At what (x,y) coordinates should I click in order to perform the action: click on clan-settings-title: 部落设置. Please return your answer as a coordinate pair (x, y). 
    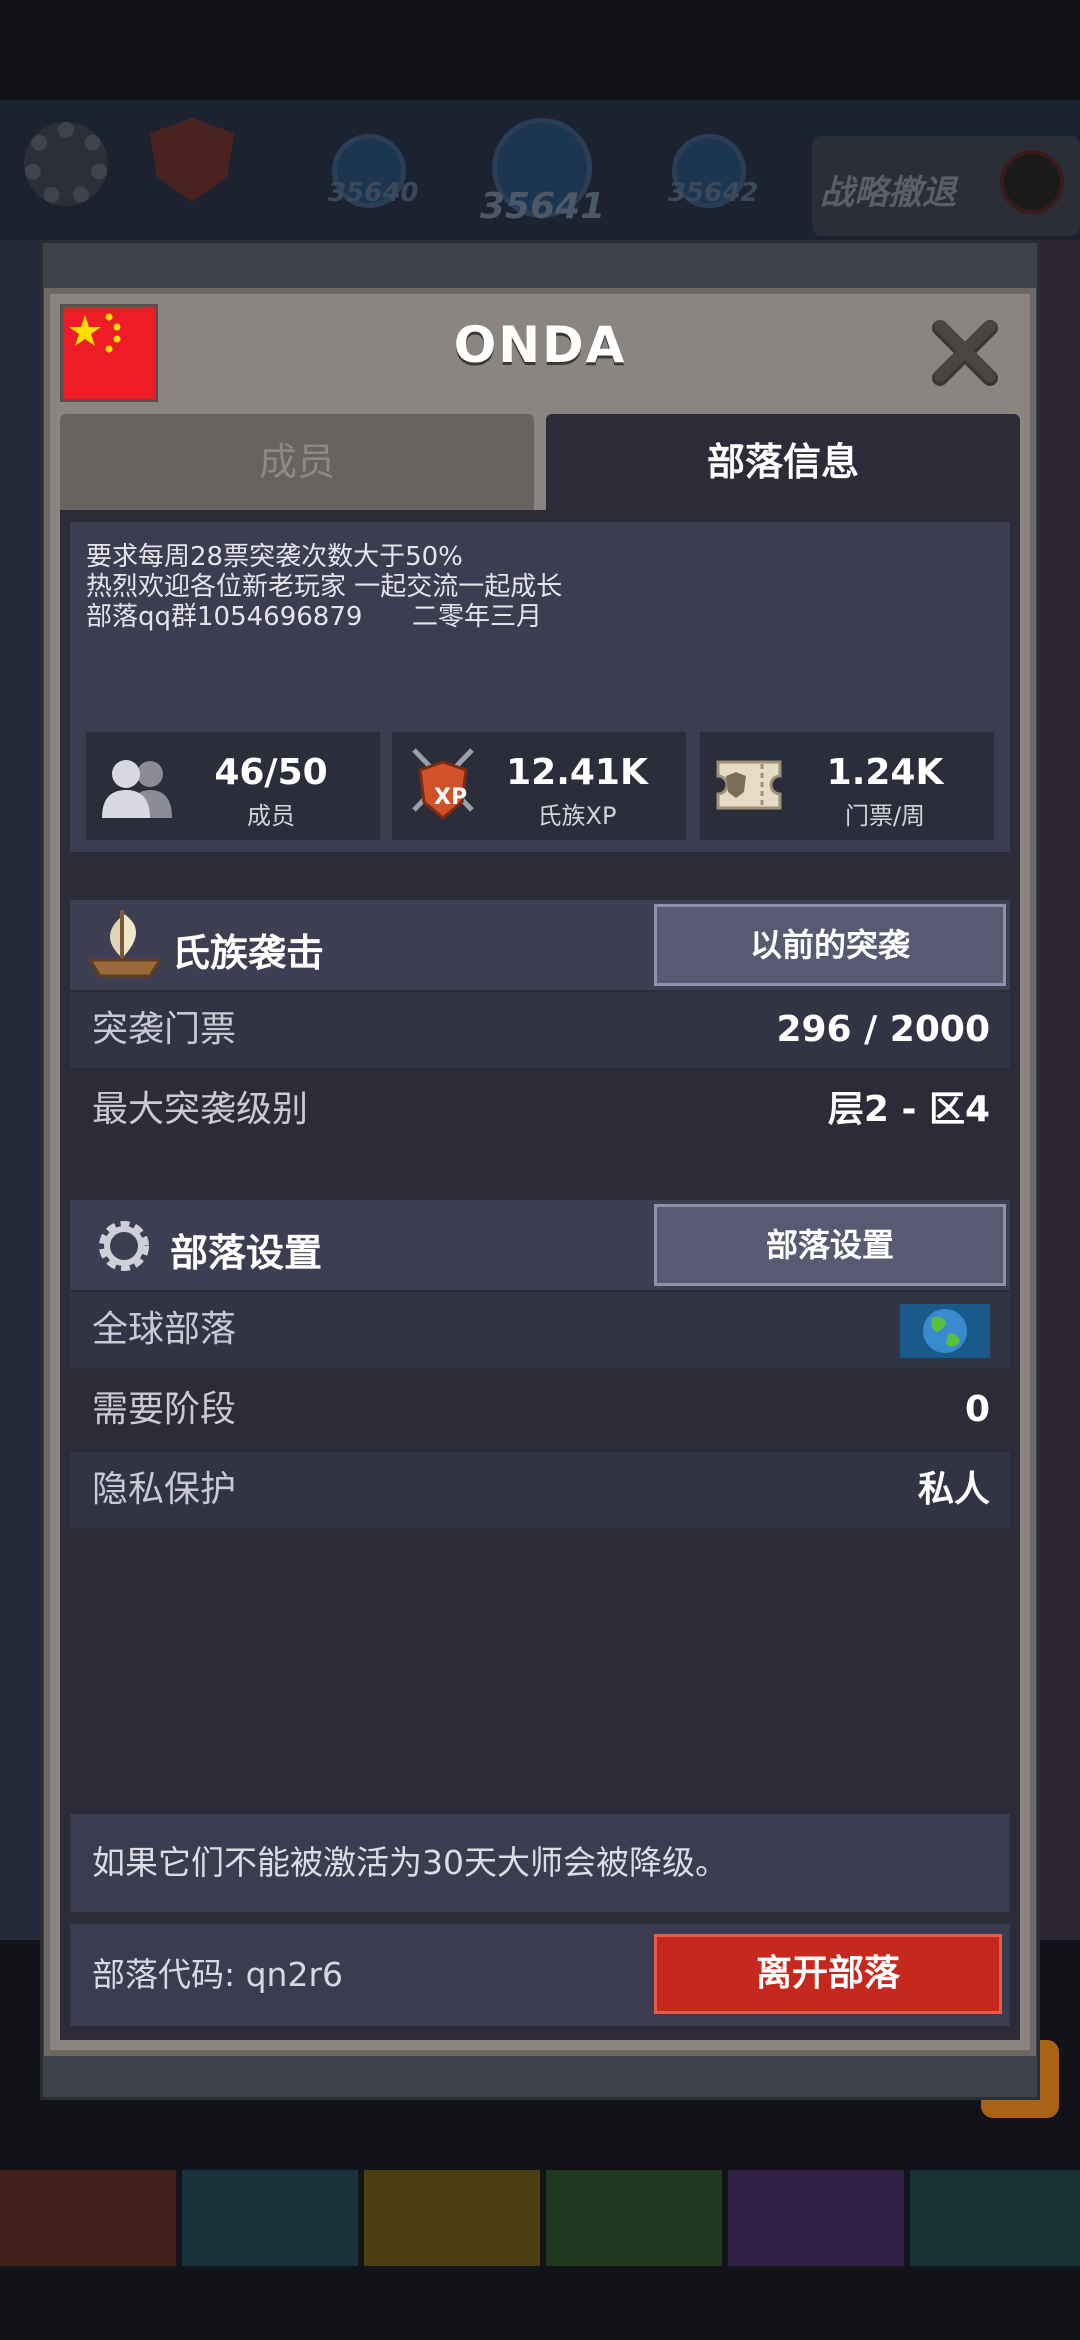
    Looking at the image, I should click on (246, 1253).